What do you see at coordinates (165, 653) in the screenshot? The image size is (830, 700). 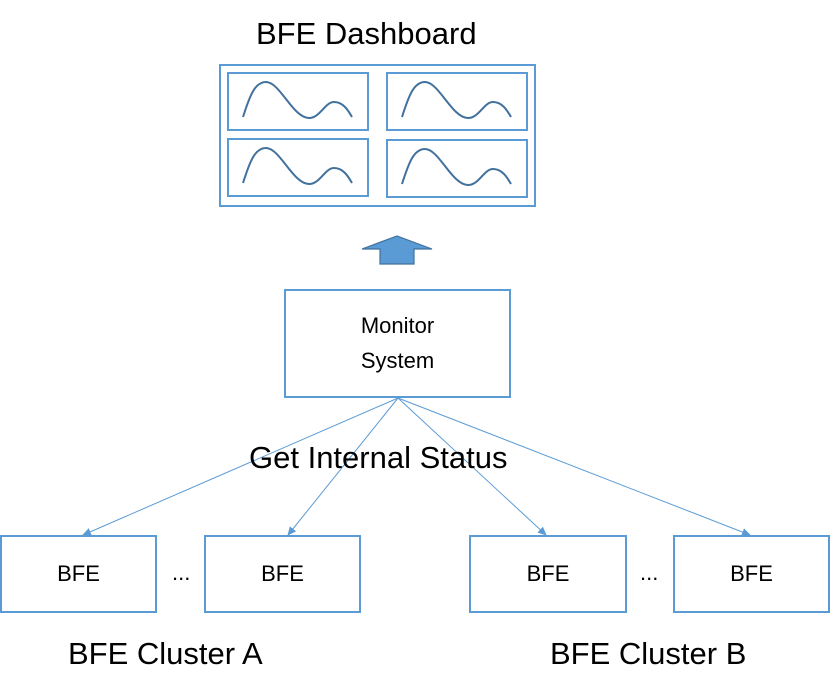 I see `cluster-a-label: BFE Cluster A` at bounding box center [165, 653].